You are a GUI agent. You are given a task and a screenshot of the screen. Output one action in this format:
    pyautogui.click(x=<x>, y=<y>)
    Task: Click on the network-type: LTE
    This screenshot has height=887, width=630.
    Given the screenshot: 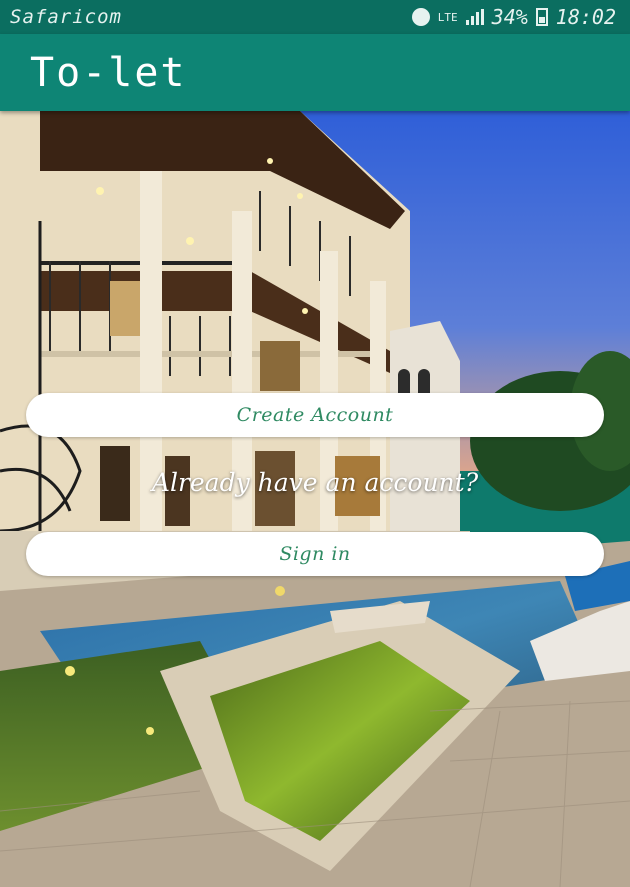 What is the action you would take?
    pyautogui.click(x=447, y=17)
    